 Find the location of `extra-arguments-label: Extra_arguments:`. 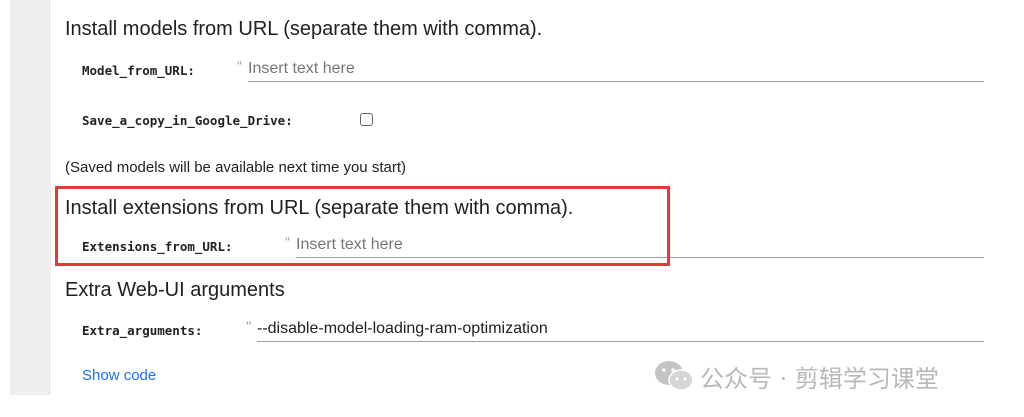

extra-arguments-label: Extra_arguments: is located at coordinates (142, 330).